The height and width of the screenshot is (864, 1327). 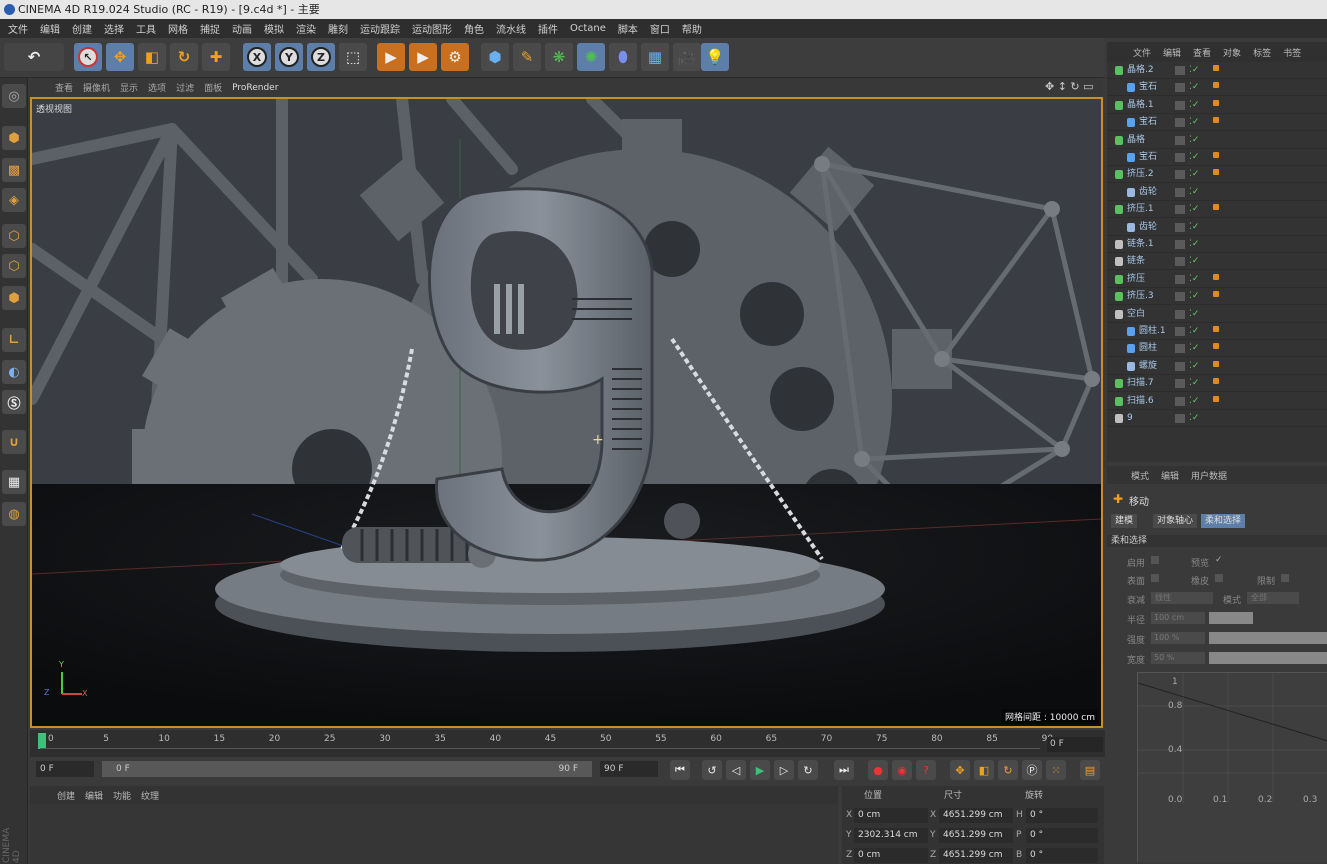 What do you see at coordinates (1182, 598) in the screenshot?
I see `falloff-dropdown: 线性` at bounding box center [1182, 598].